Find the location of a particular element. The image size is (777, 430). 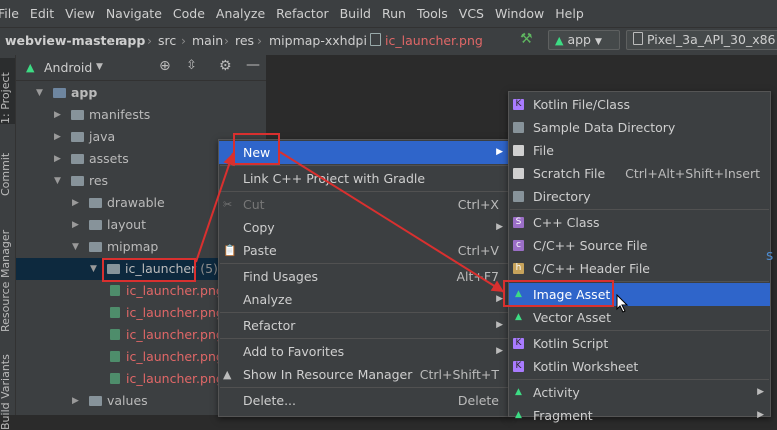

annotation-arrows is located at coordinates (350, 222).